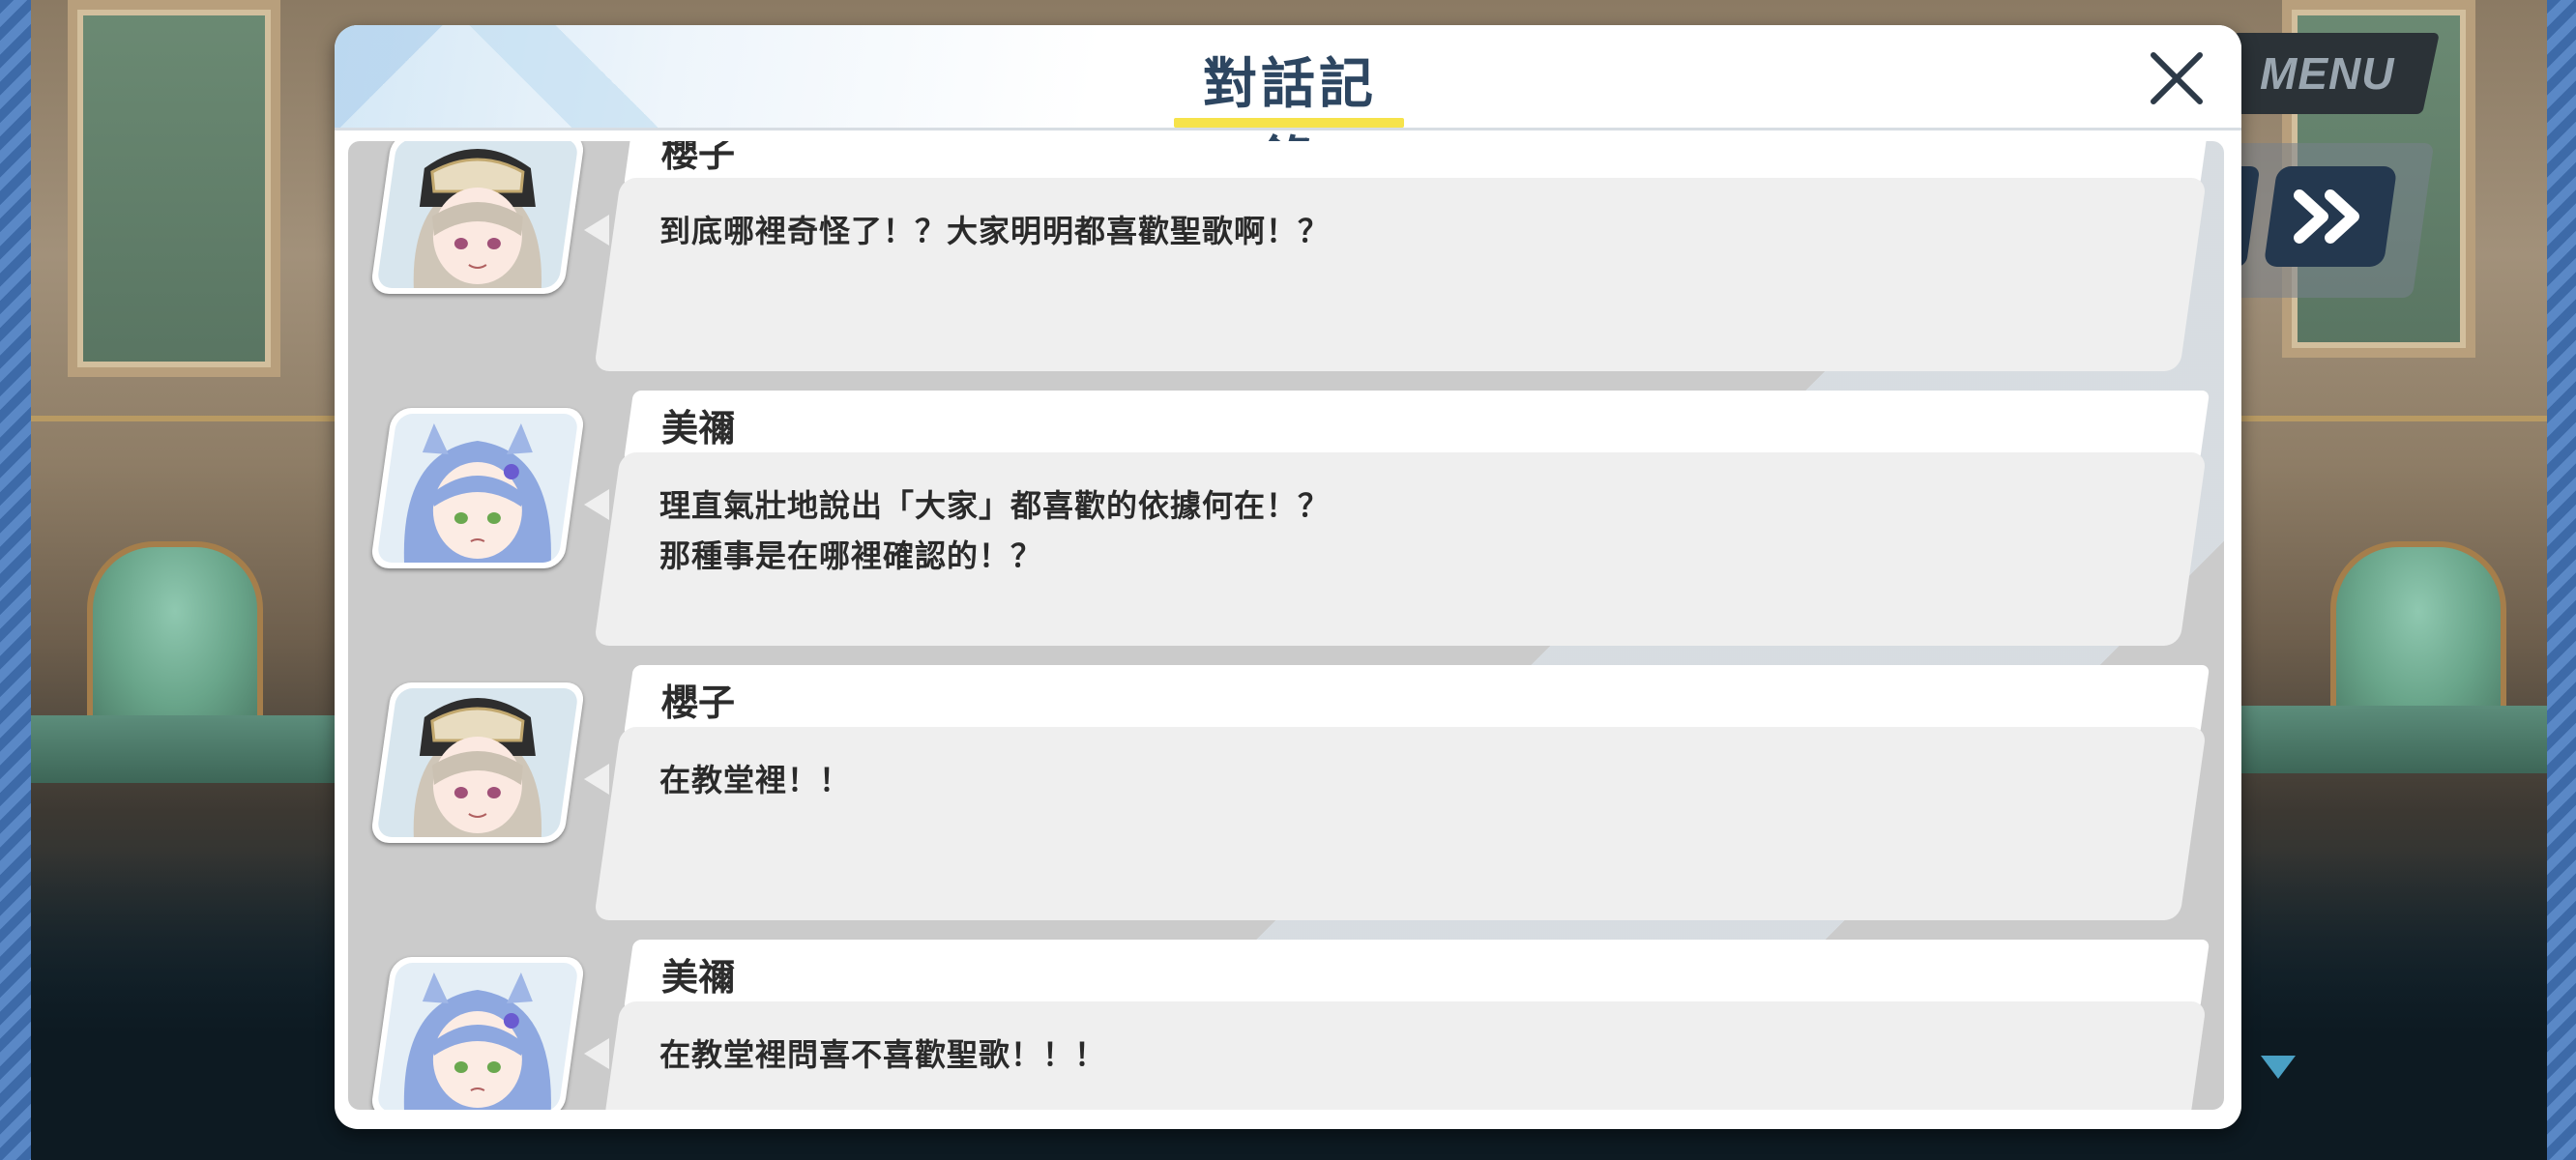  I want to click on dialog-header: 對話記錄, so click(1288, 109).